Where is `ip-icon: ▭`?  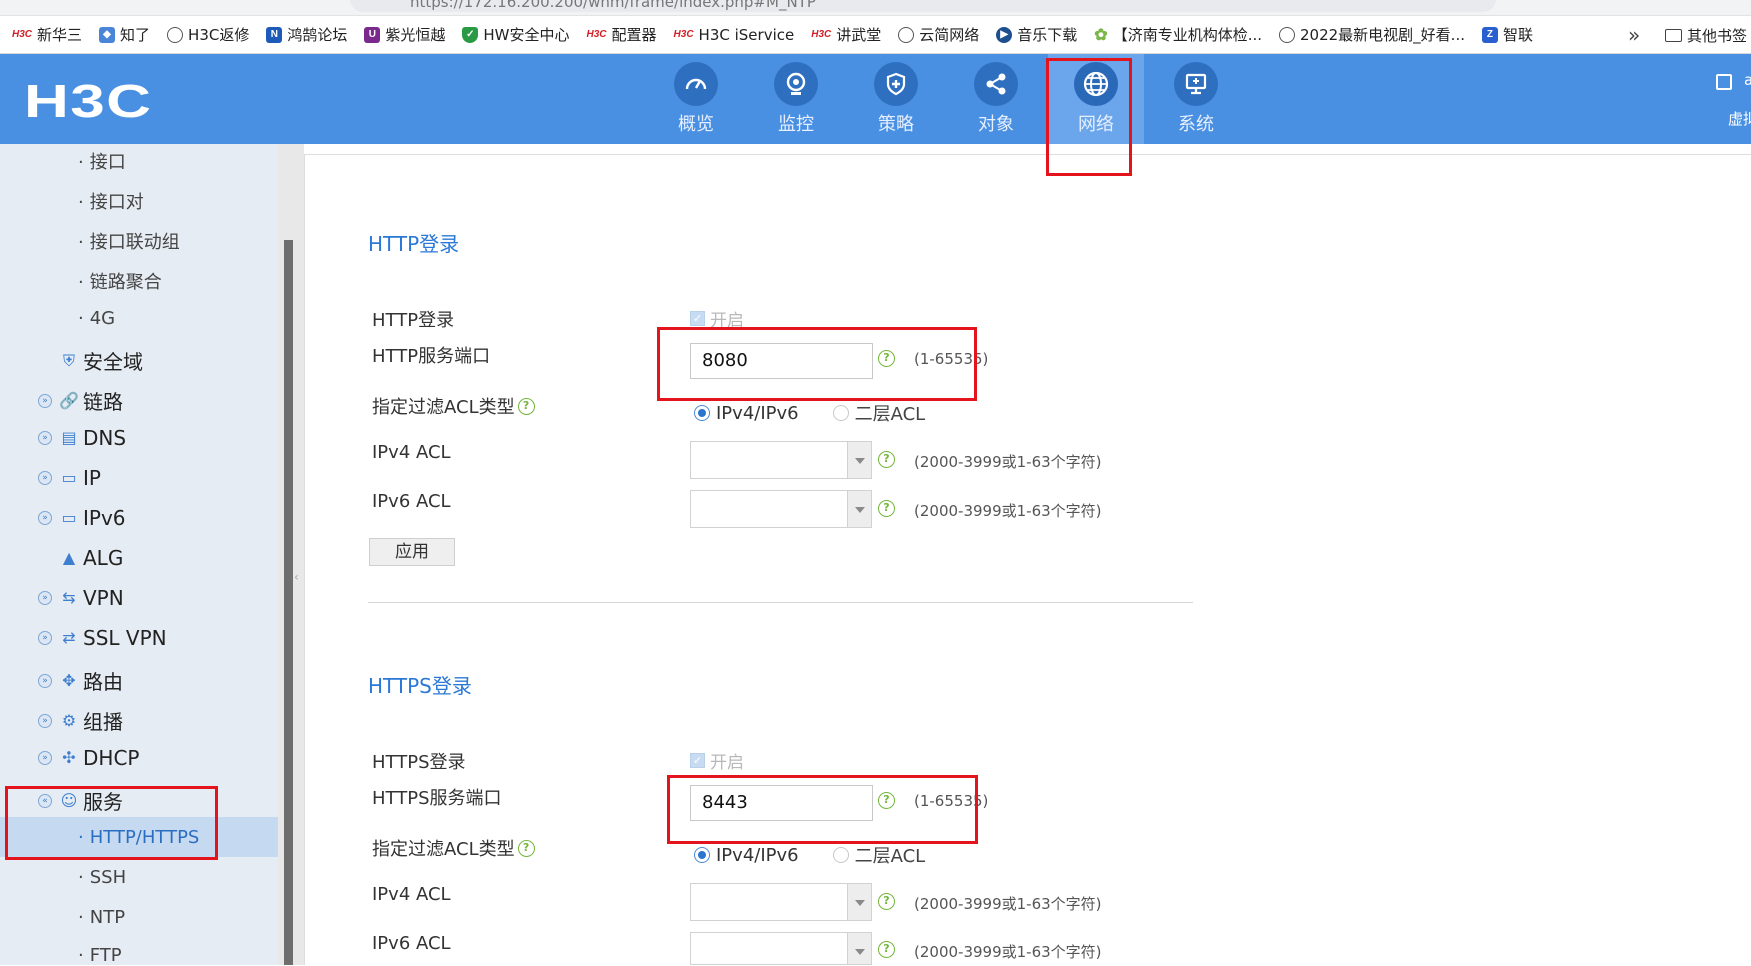
ip-icon: ▭ is located at coordinates (69, 477).